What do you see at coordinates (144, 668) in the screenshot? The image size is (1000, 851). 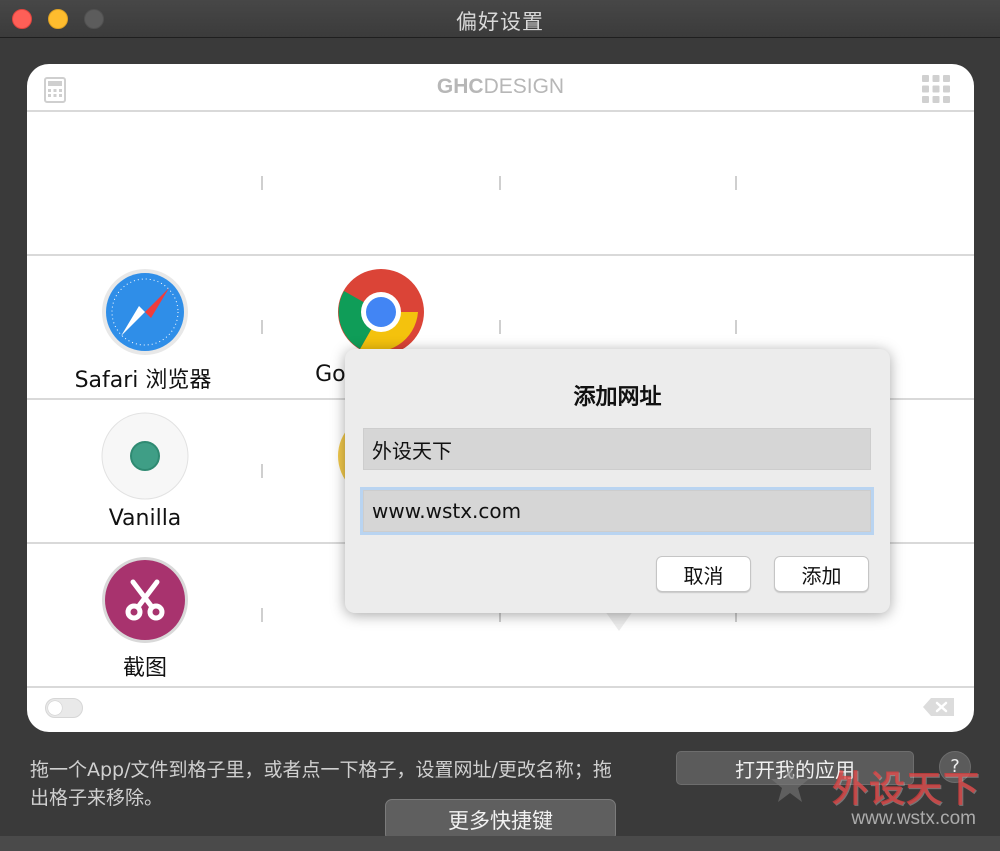 I see `app-label: 截图` at bounding box center [144, 668].